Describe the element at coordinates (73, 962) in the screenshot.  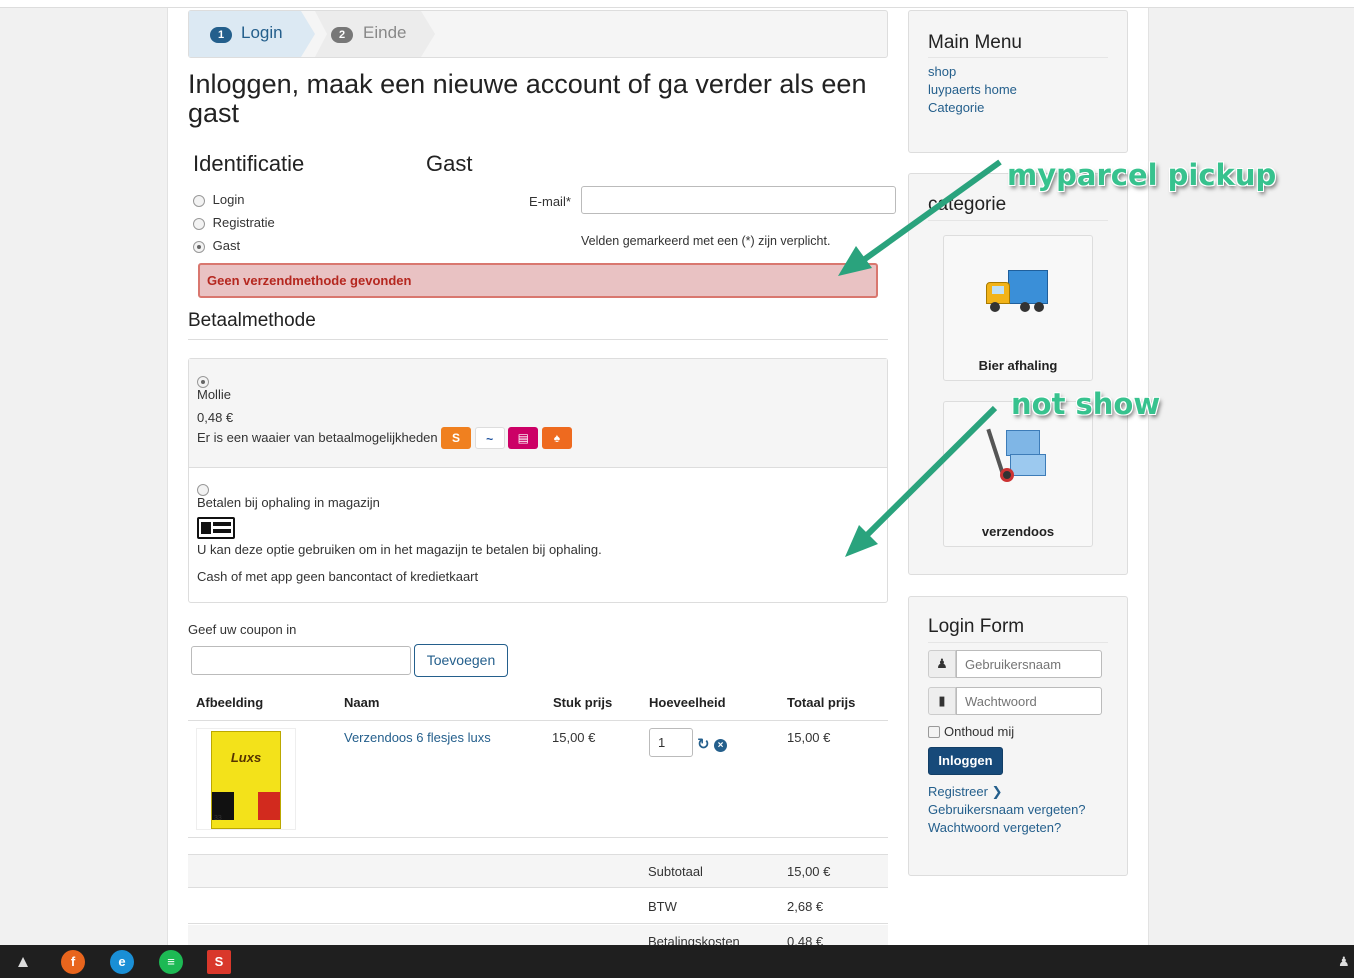
I see `firefox-icon: f` at that location.